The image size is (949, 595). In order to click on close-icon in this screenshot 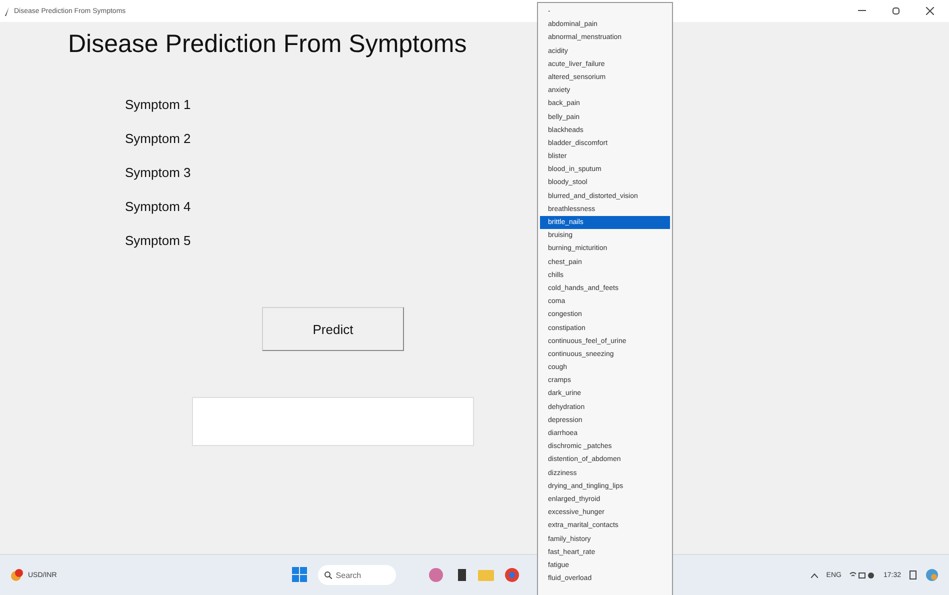, I will do `click(930, 11)`.